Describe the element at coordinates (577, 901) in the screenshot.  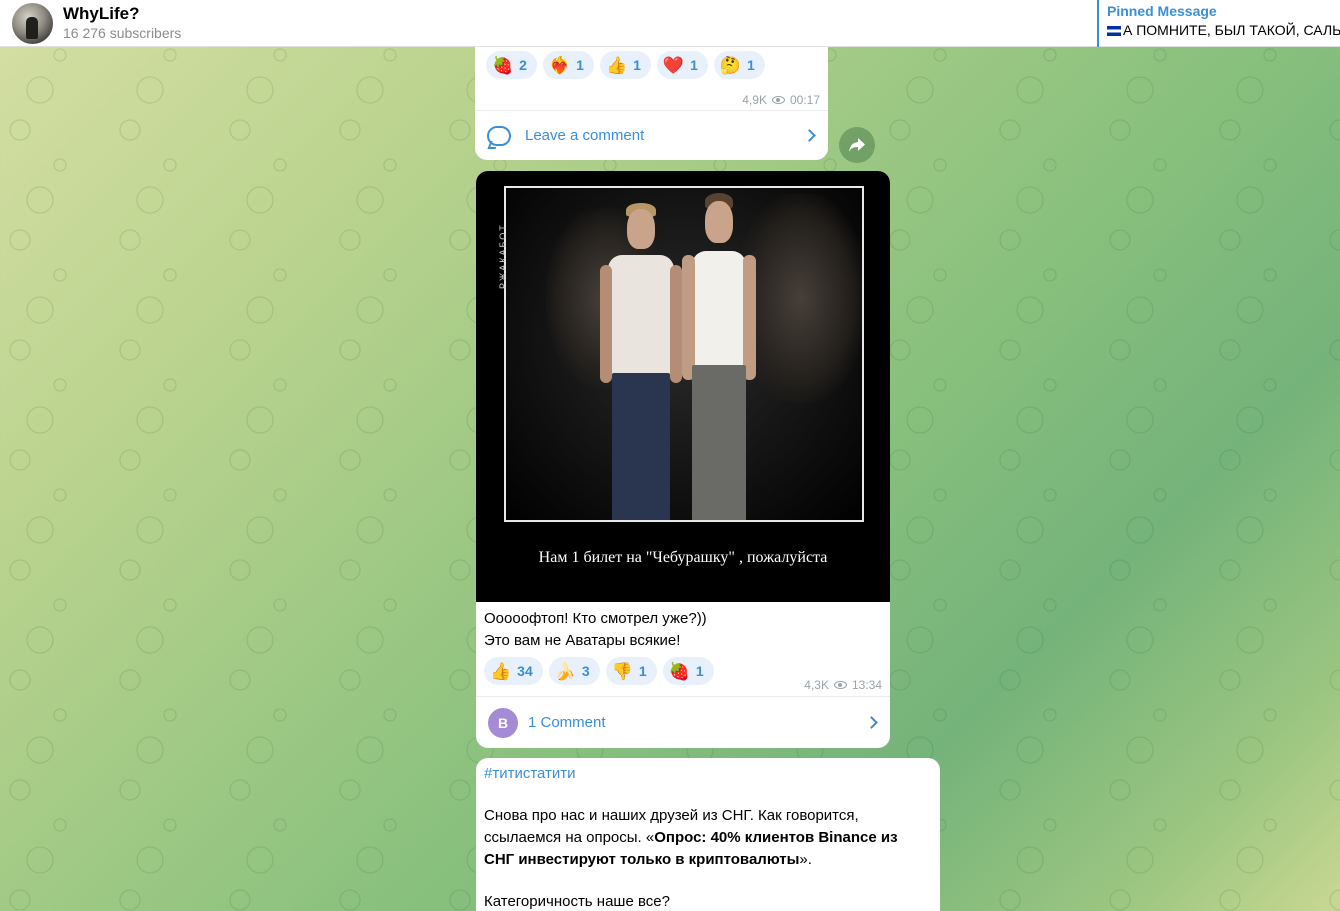
I see `post-paragraph: Категоричность наше все?` at that location.